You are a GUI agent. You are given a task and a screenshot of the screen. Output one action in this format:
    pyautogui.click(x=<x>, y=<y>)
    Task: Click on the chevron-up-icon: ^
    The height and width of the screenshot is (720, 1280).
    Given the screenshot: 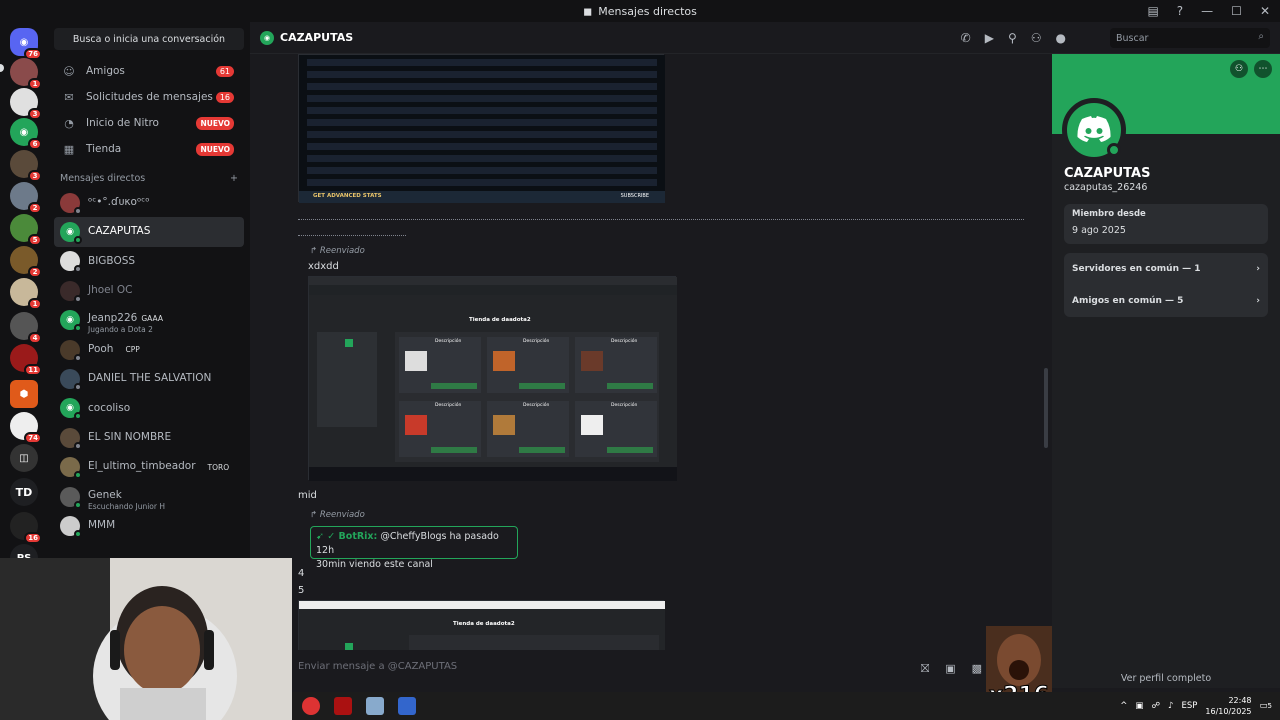 What is the action you would take?
    pyautogui.click(x=1123, y=706)
    